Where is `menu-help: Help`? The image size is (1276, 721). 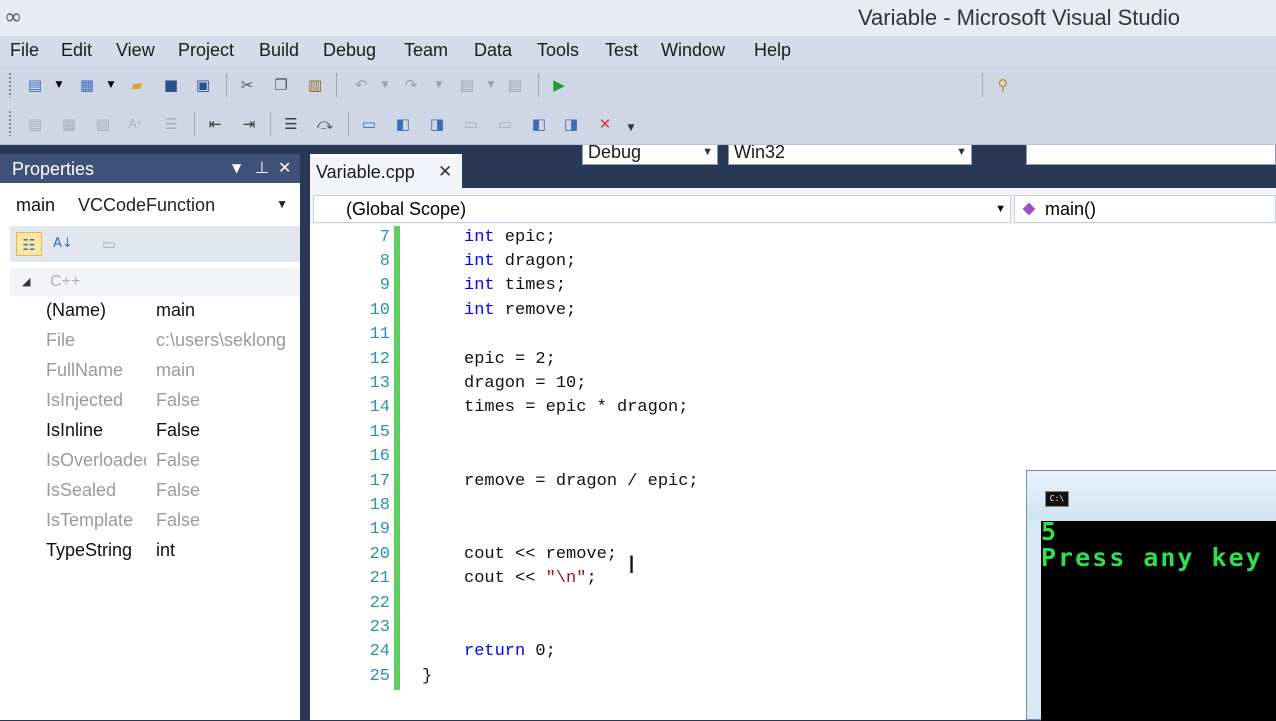
menu-help: Help is located at coordinates (772, 50).